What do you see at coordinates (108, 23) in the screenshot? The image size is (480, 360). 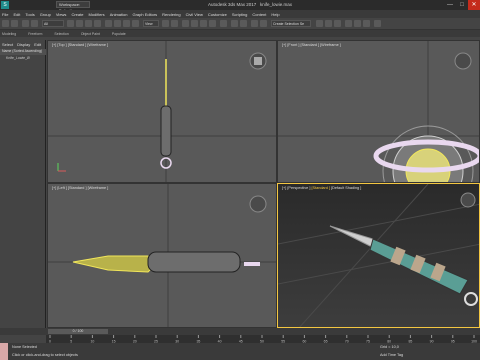 I see `move-icon` at bounding box center [108, 23].